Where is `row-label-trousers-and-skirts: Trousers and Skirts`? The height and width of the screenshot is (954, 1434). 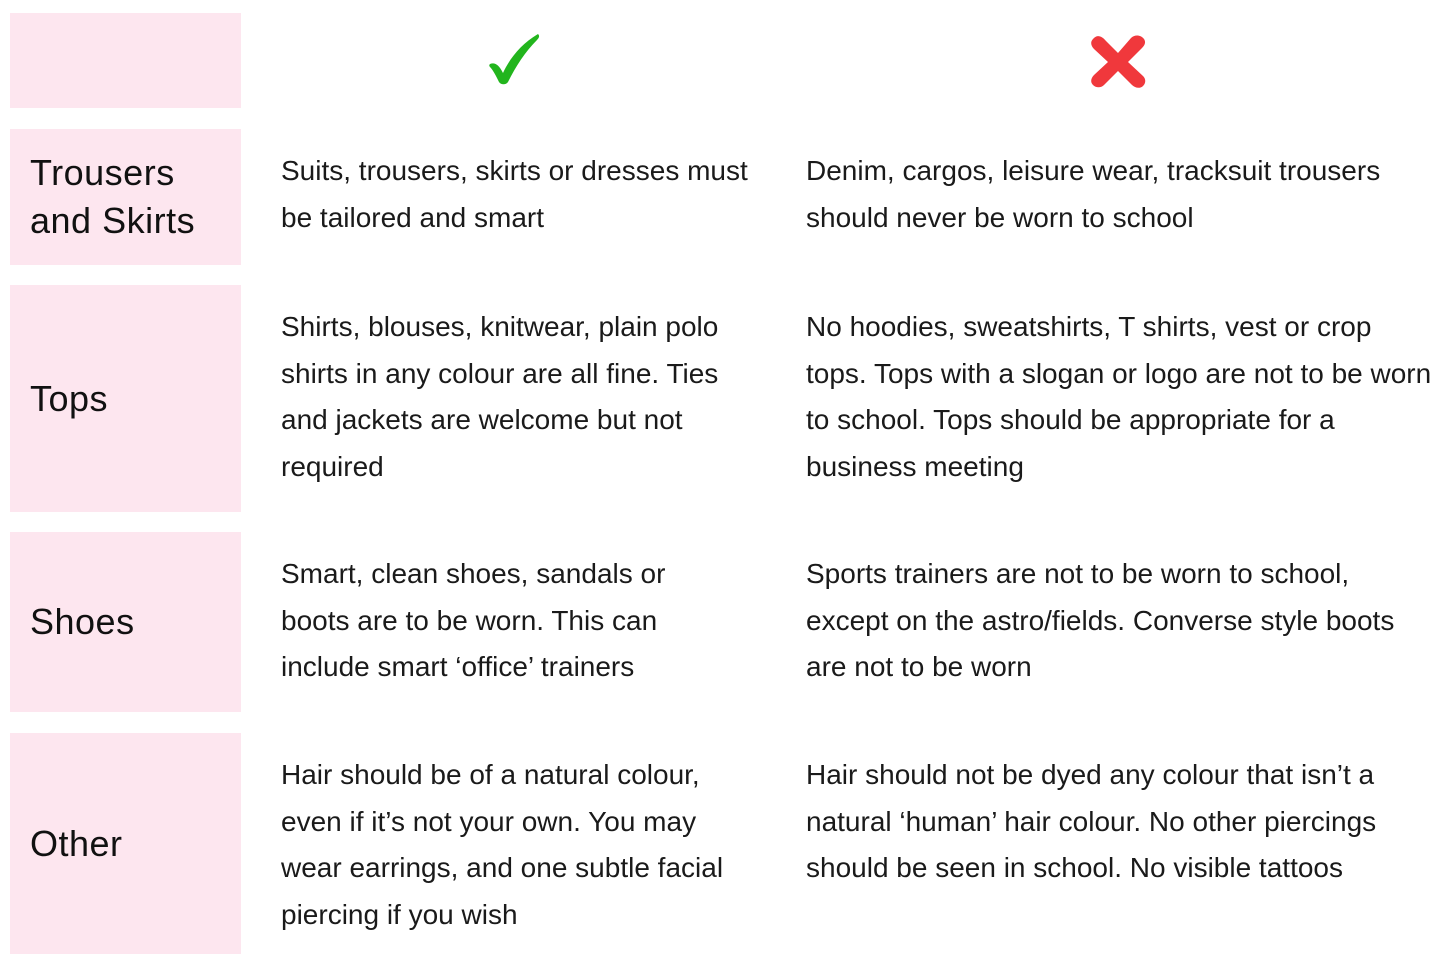 row-label-trousers-and-skirts: Trousers and Skirts is located at coordinates (125, 197).